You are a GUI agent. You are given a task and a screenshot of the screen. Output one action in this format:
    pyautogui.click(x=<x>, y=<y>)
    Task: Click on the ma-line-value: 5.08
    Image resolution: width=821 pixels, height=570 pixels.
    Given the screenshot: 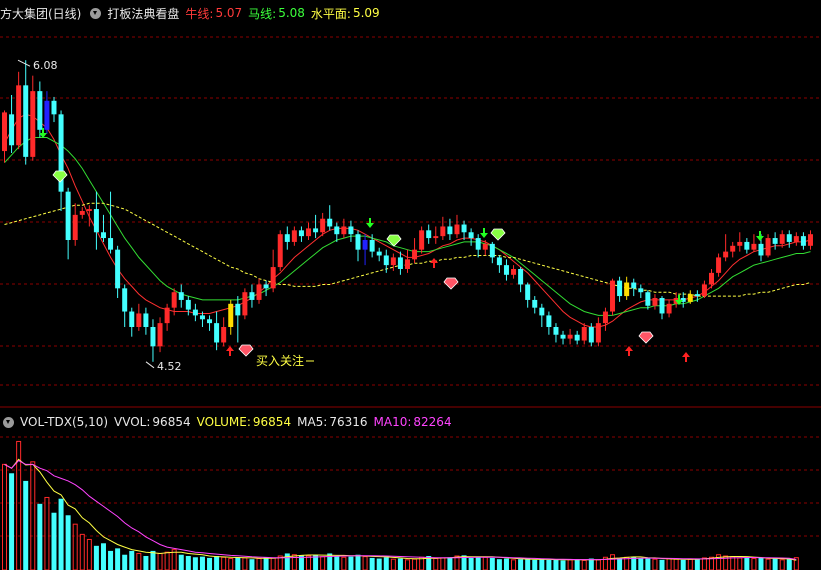 What is the action you would take?
    pyautogui.click(x=291, y=13)
    